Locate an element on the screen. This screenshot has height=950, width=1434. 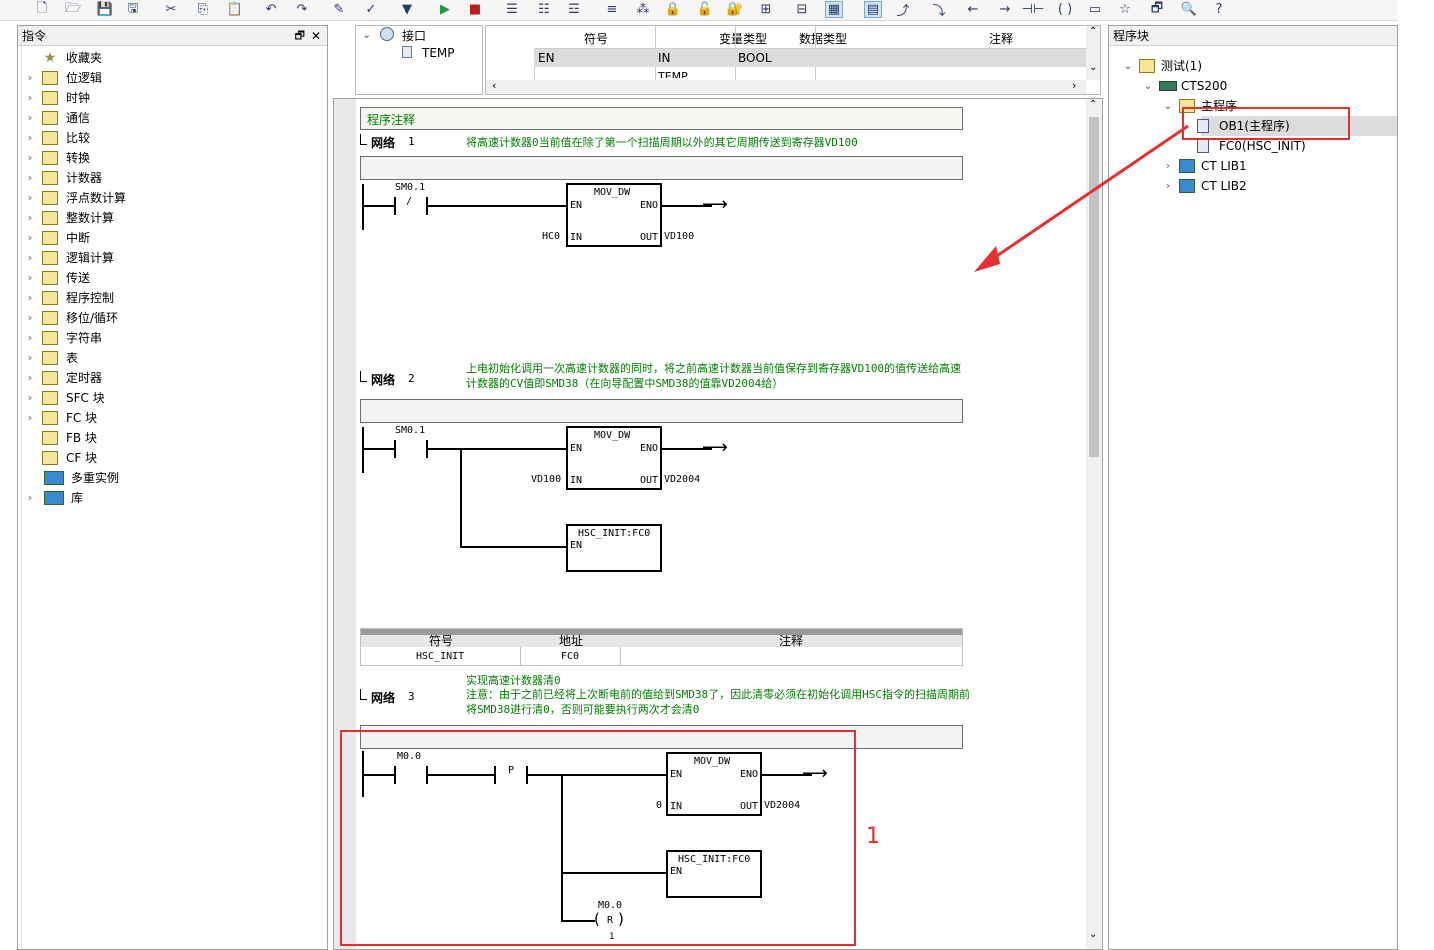
instruction-item: › 传送 is located at coordinates (172, 278).